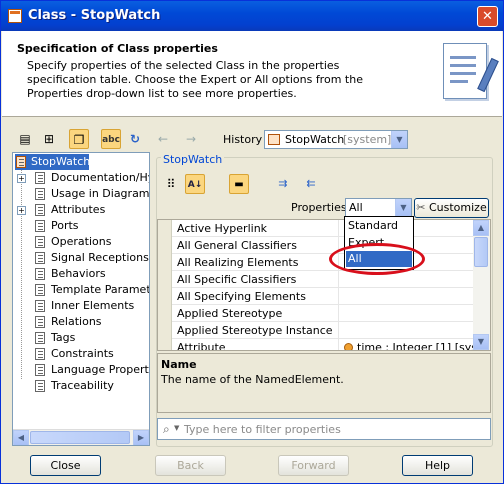 This screenshot has height=484, width=504. Describe the element at coordinates (81, 370) in the screenshot. I see `tree-item-language-properties: Language Properties` at that location.